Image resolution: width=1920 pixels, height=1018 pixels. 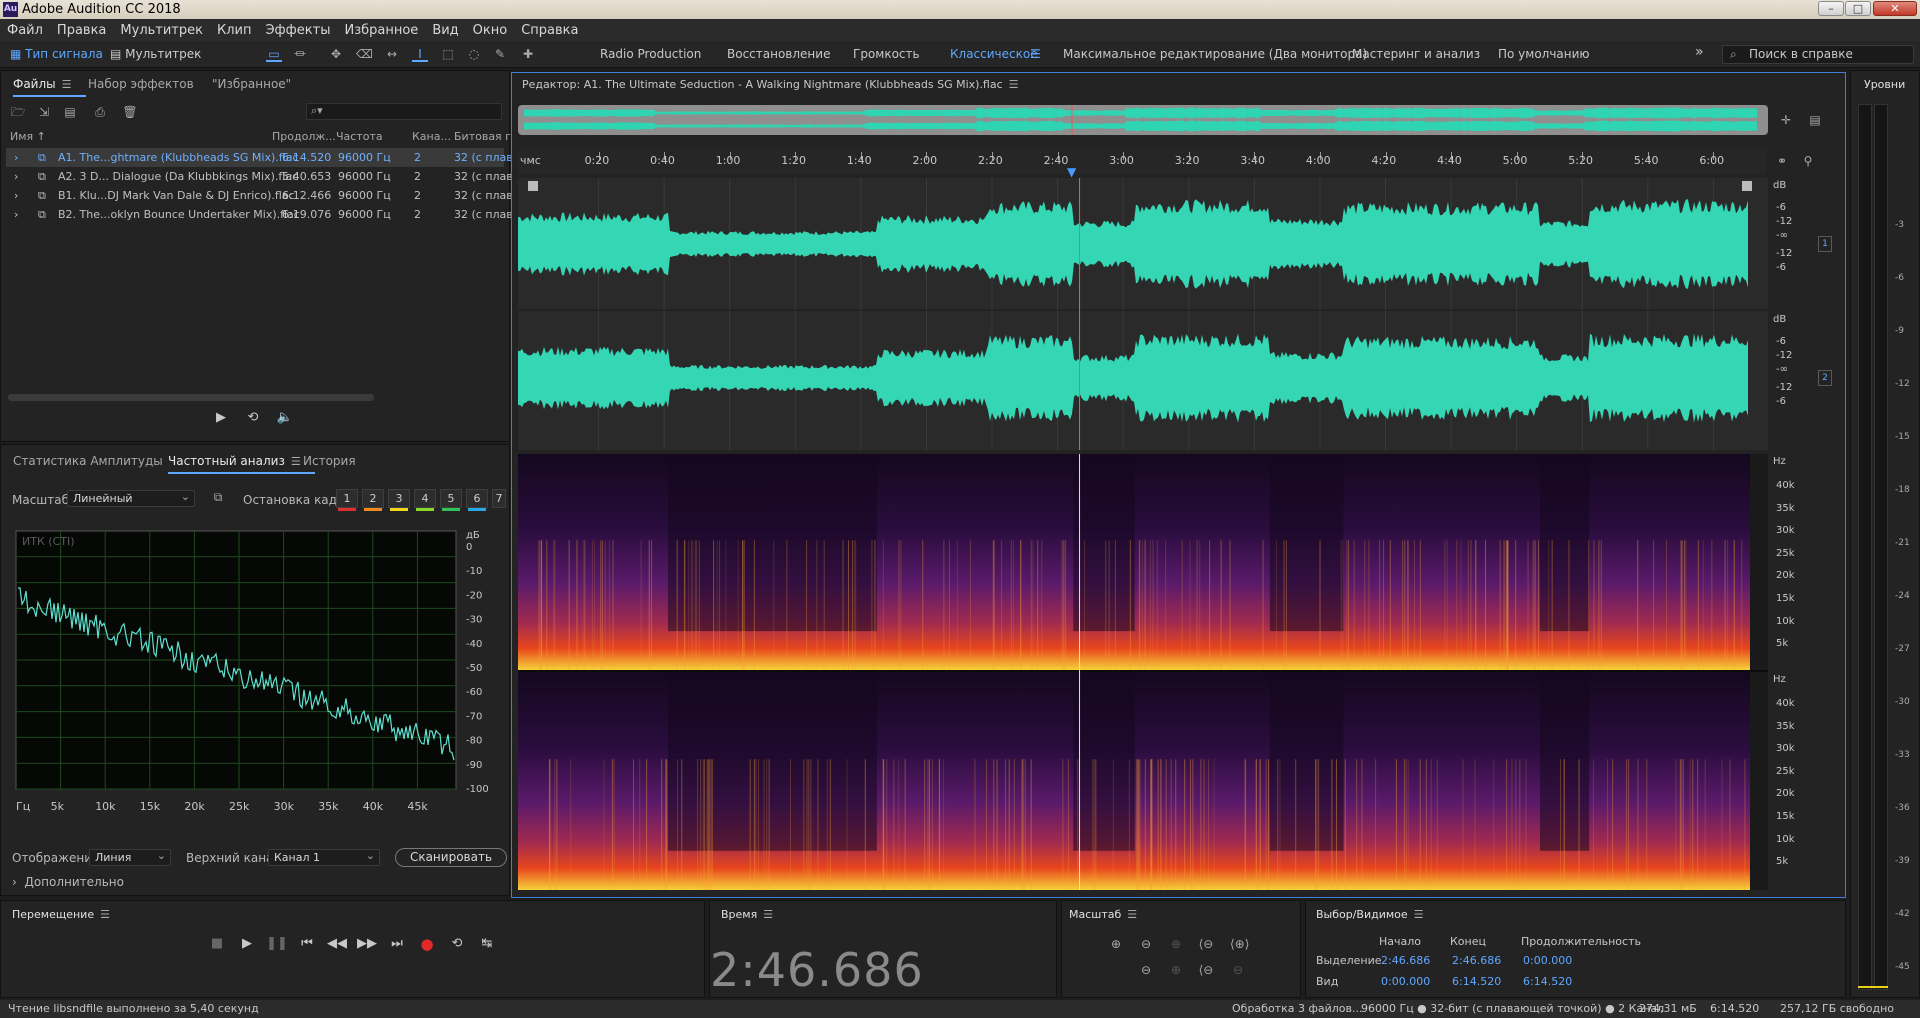 What do you see at coordinates (1176, 970) in the screenshot?
I see `zoom-in-horizontal-icon: ⊕` at bounding box center [1176, 970].